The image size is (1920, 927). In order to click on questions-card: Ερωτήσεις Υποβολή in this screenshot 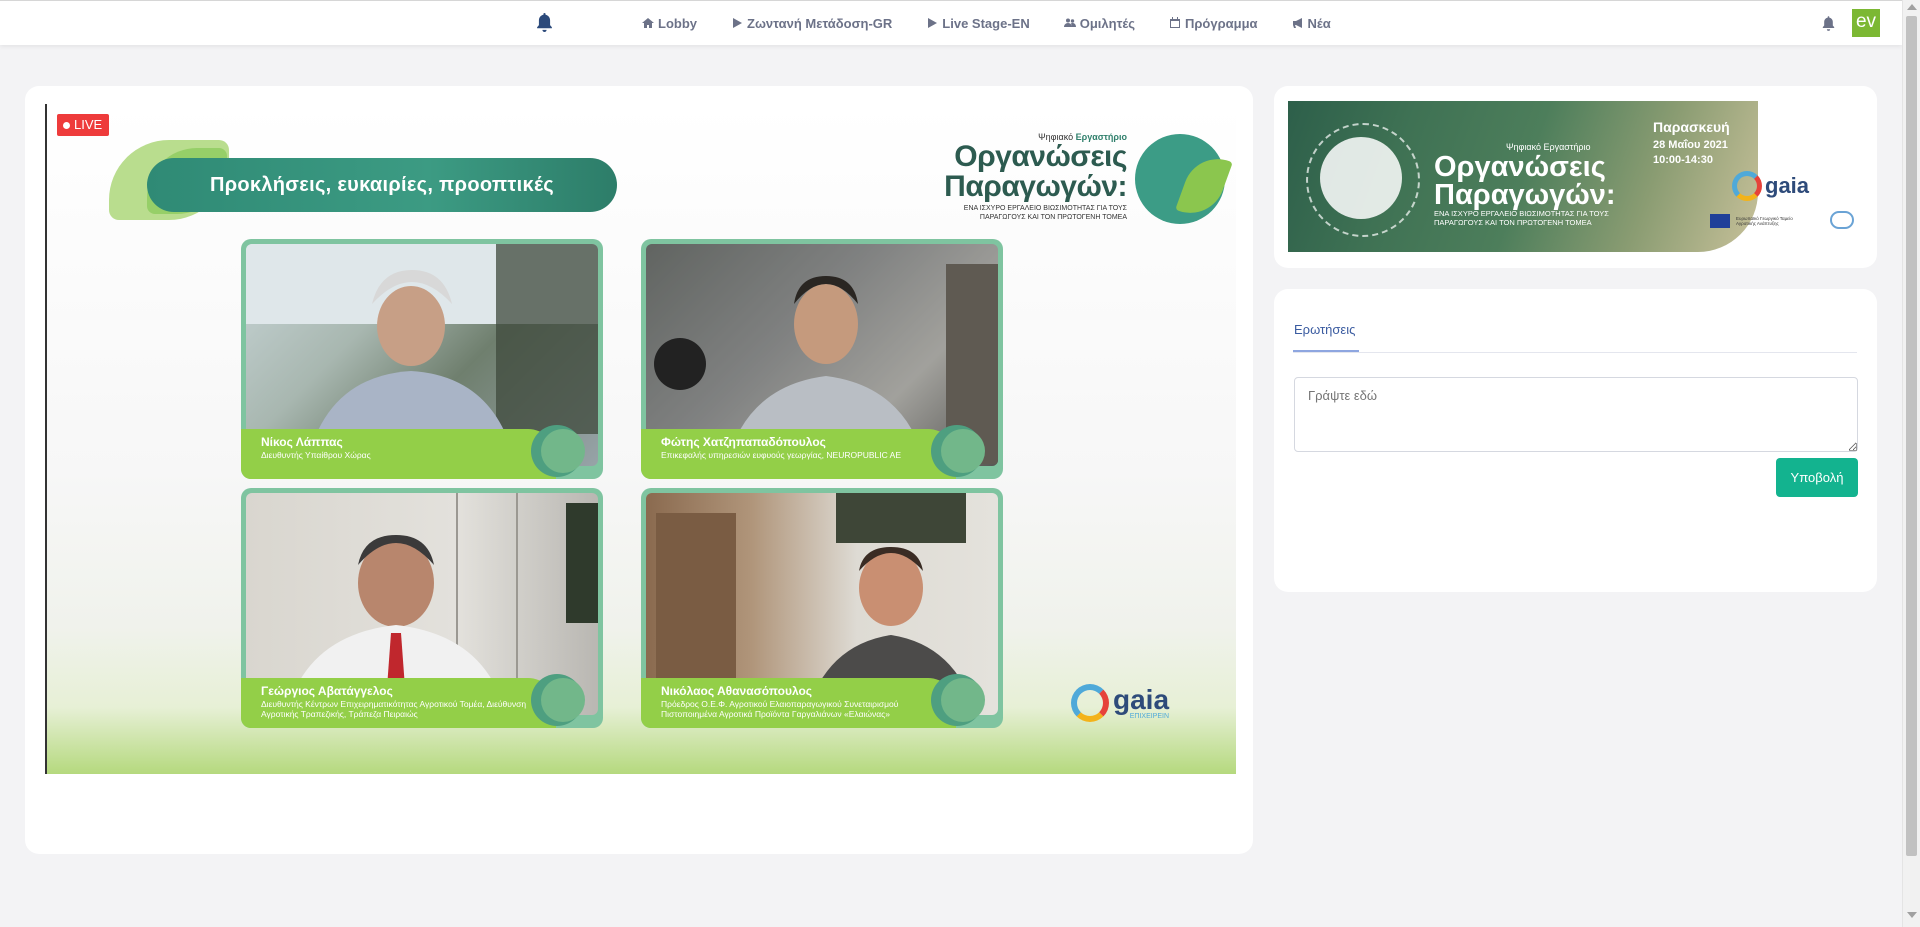, I will do `click(1575, 440)`.